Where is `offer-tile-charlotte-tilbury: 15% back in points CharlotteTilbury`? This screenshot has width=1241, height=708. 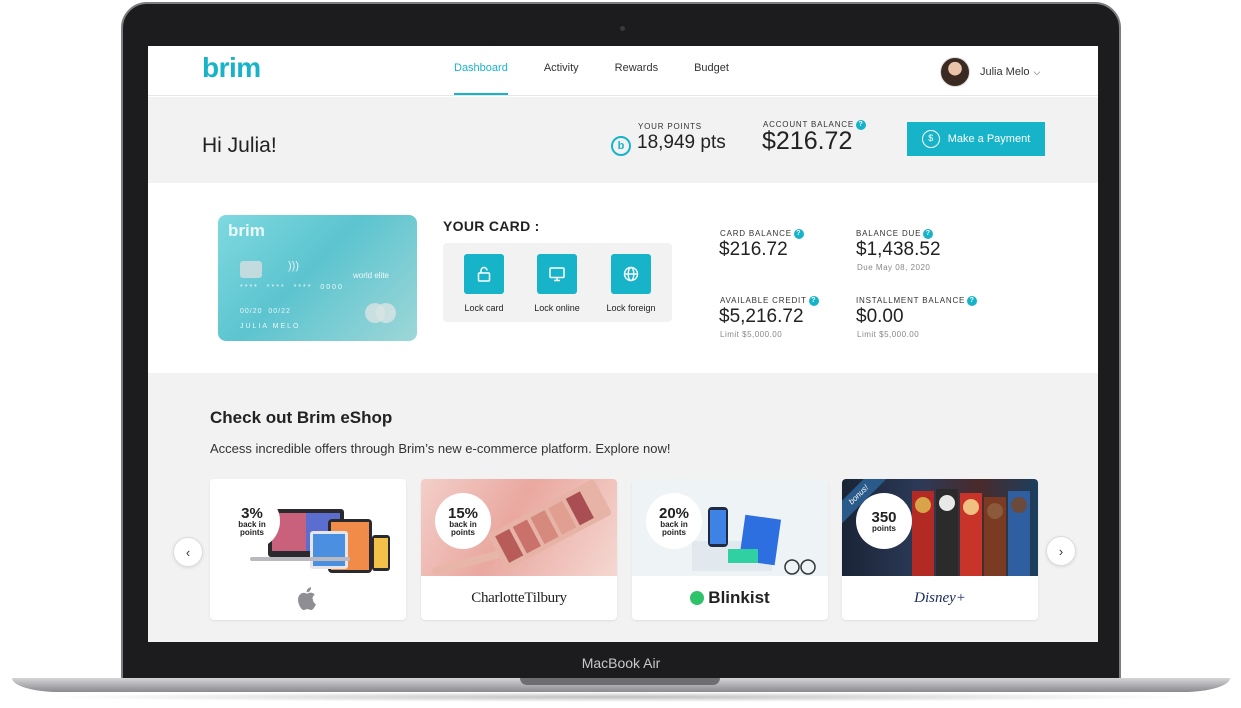 offer-tile-charlotte-tilbury: 15% back in points CharlotteTilbury is located at coordinates (519, 549).